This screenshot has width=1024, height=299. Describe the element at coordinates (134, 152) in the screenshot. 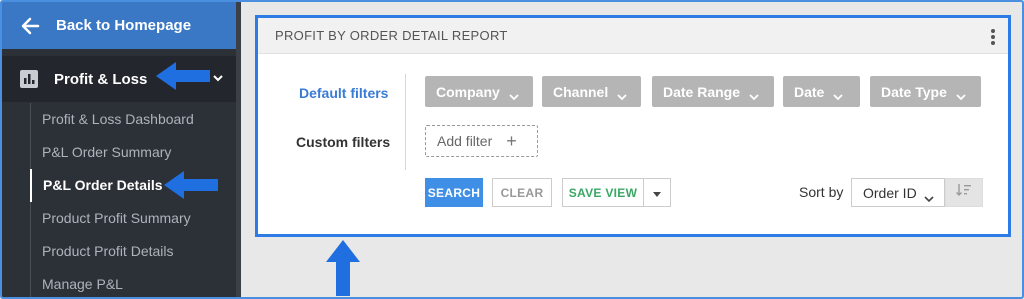

I see `sidebar-item-pl-order-summary: P&L Order Summary` at that location.